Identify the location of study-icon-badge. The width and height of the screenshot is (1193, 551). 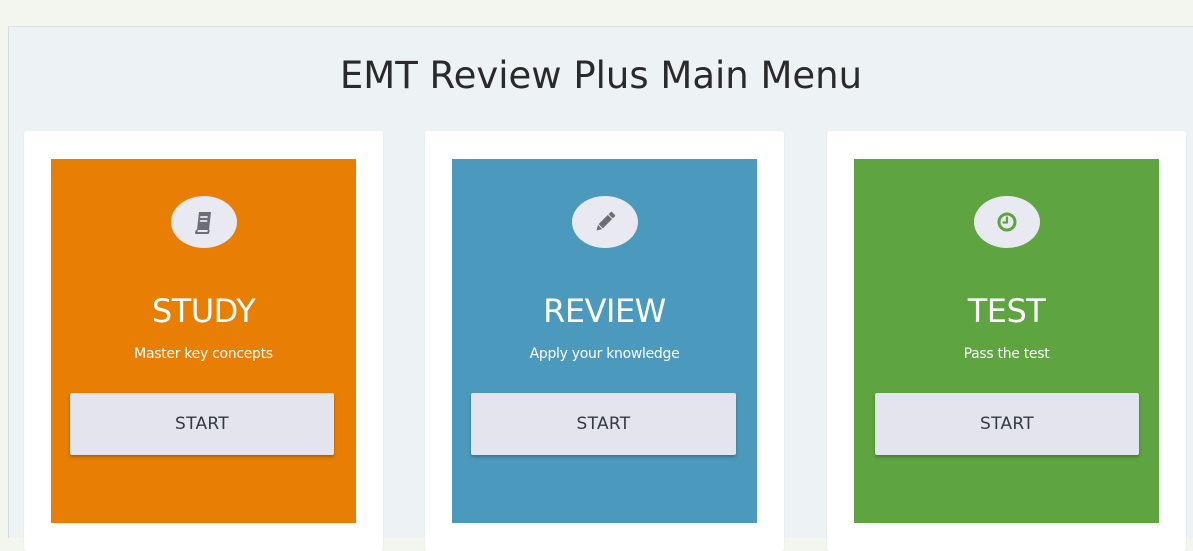
(203, 222).